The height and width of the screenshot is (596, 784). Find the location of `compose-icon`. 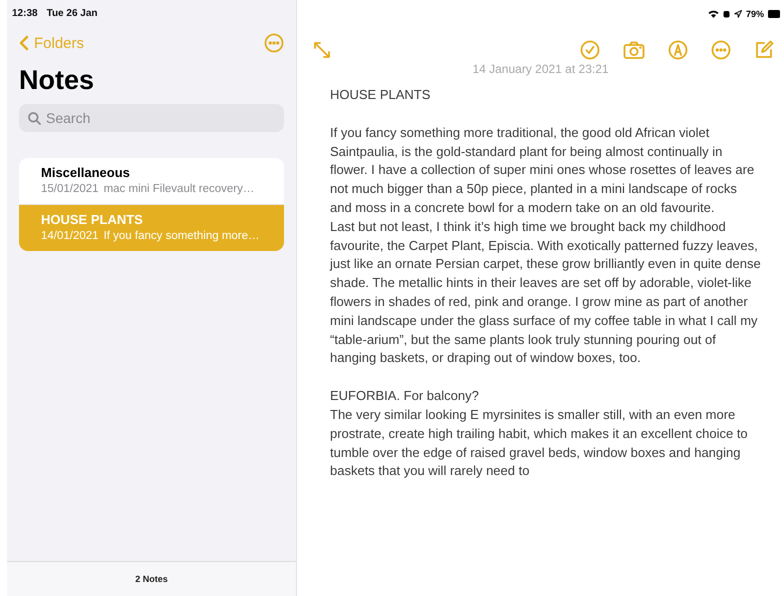

compose-icon is located at coordinates (764, 50).